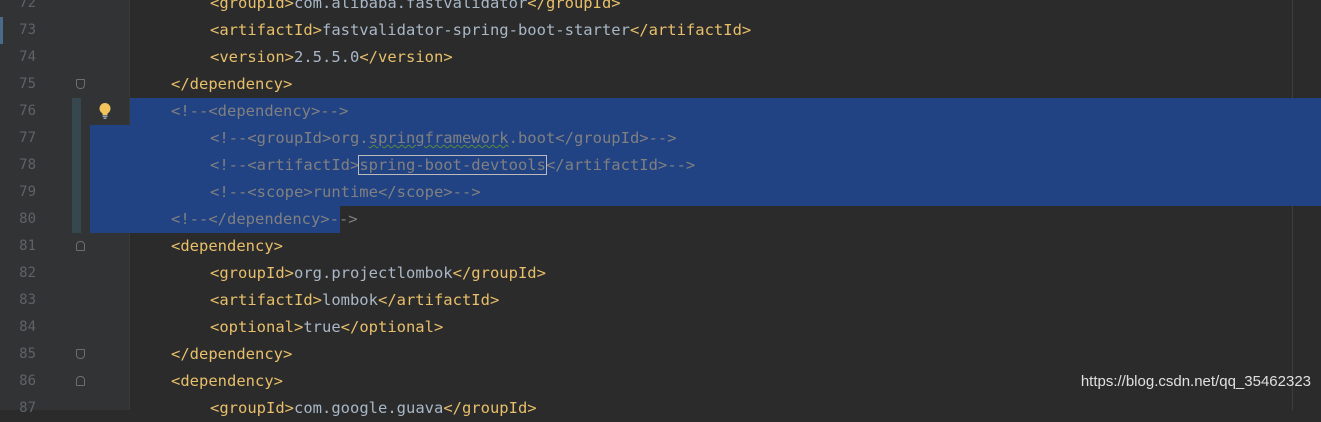 Image resolution: width=1321 pixels, height=422 pixels. Describe the element at coordinates (327, 57) in the screenshot. I see `text-value: 2.5.5.0` at that location.